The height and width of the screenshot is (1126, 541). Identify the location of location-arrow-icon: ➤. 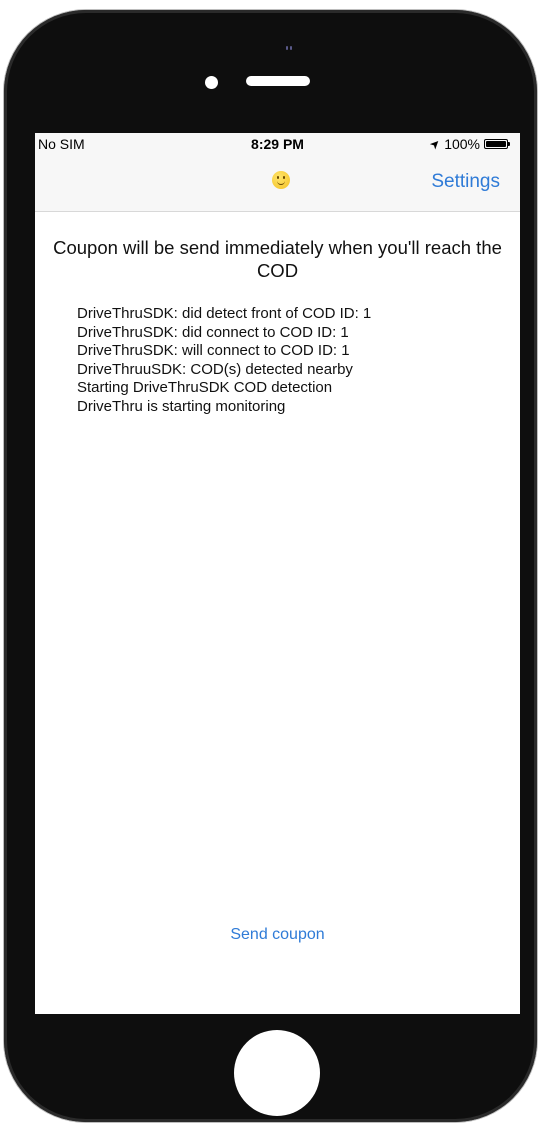
(435, 144).